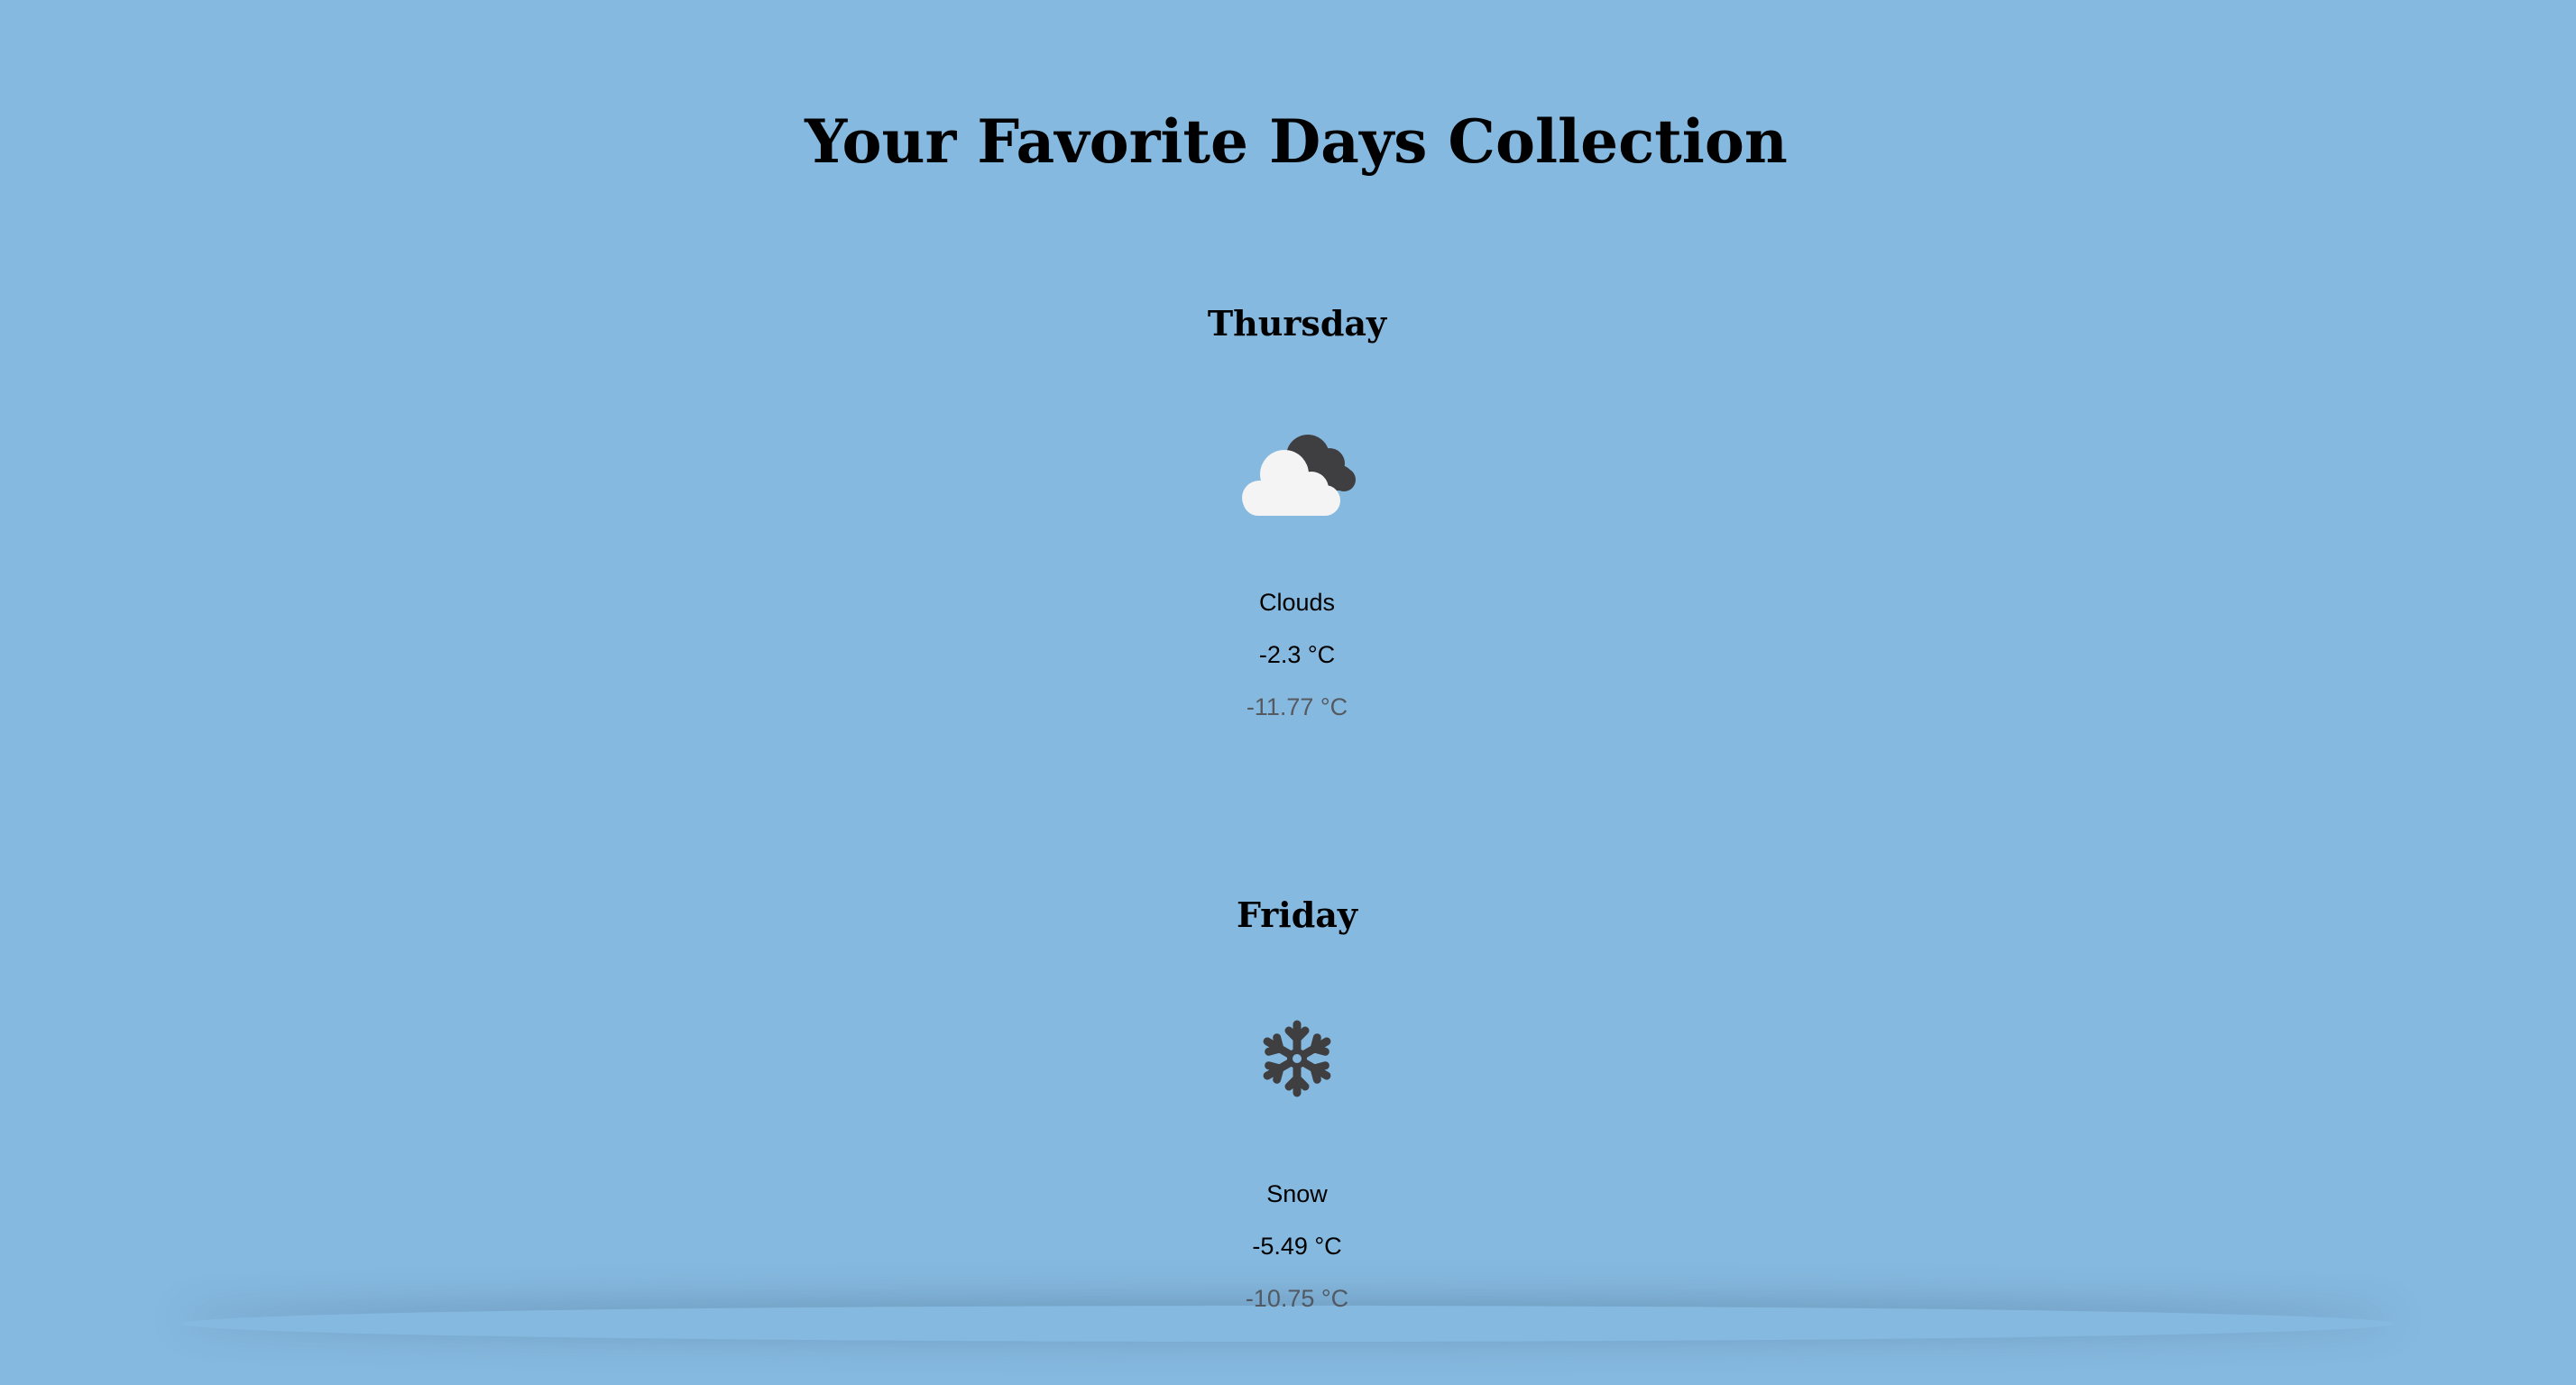  I want to click on day-name: Friday, so click(1297, 914).